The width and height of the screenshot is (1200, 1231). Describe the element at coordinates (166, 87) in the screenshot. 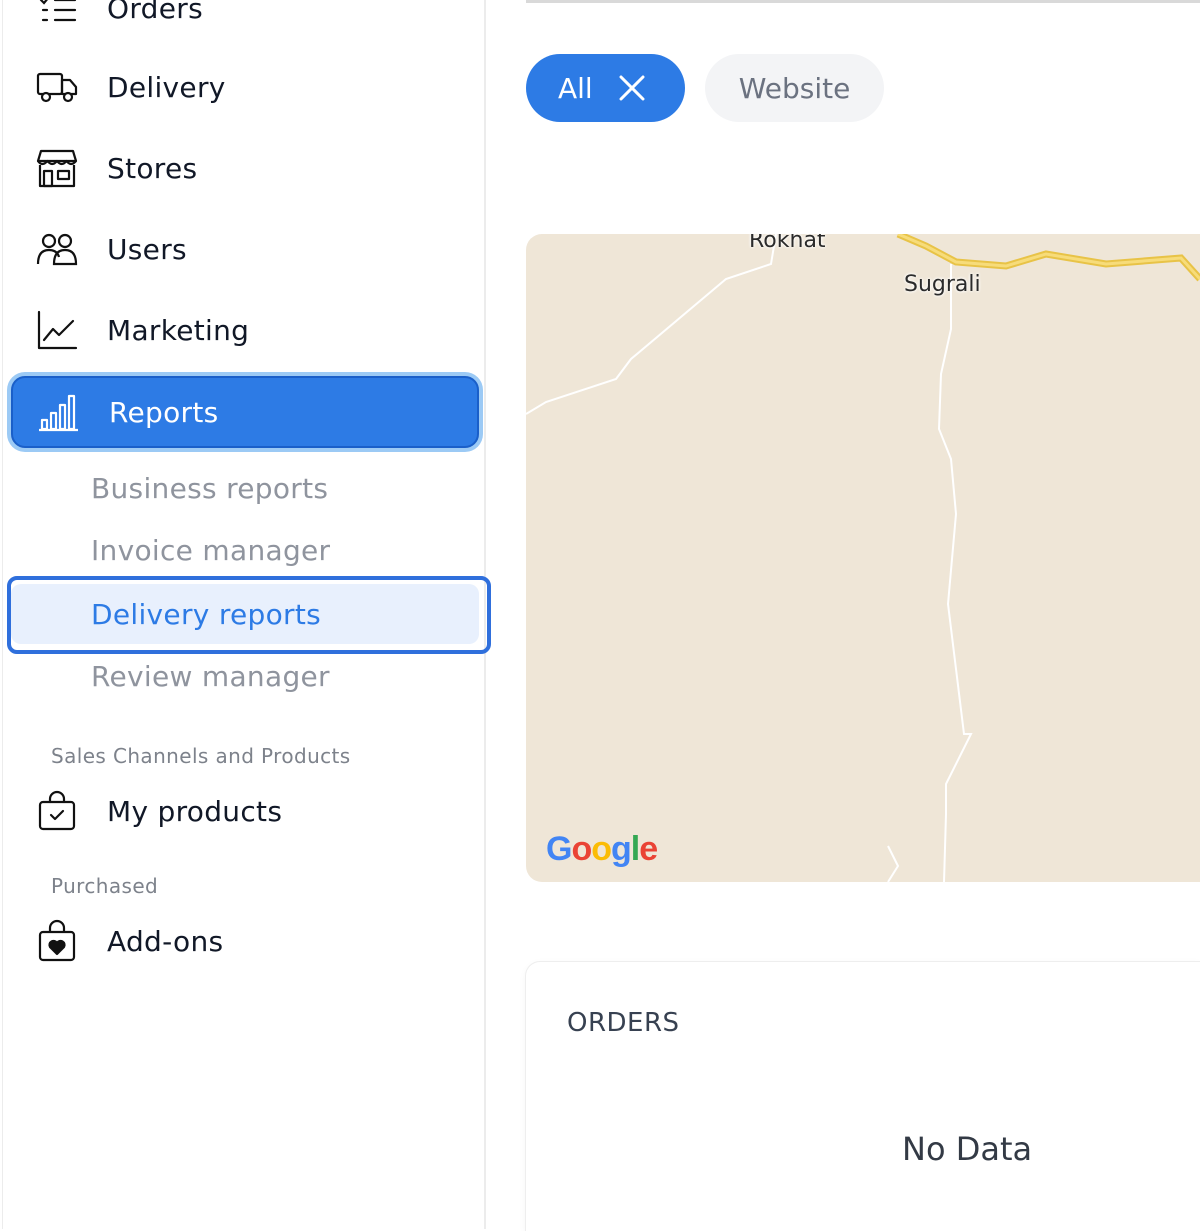

I see `sidebar-item-label: Delivery` at that location.